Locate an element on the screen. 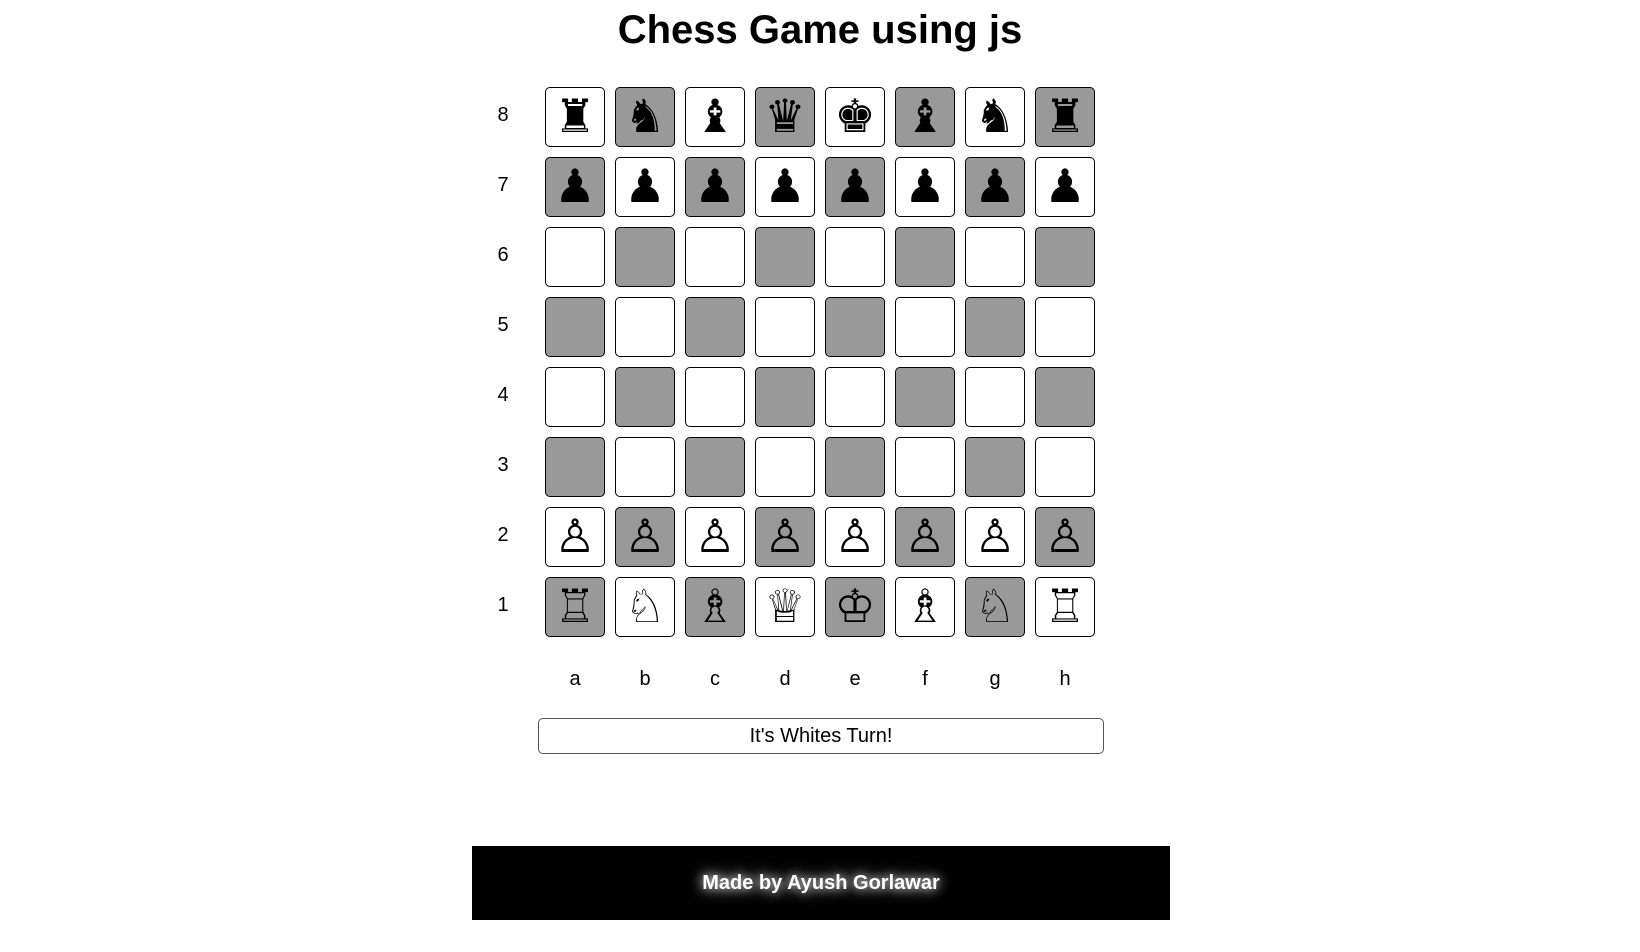  square-a4 is located at coordinates (575, 397).